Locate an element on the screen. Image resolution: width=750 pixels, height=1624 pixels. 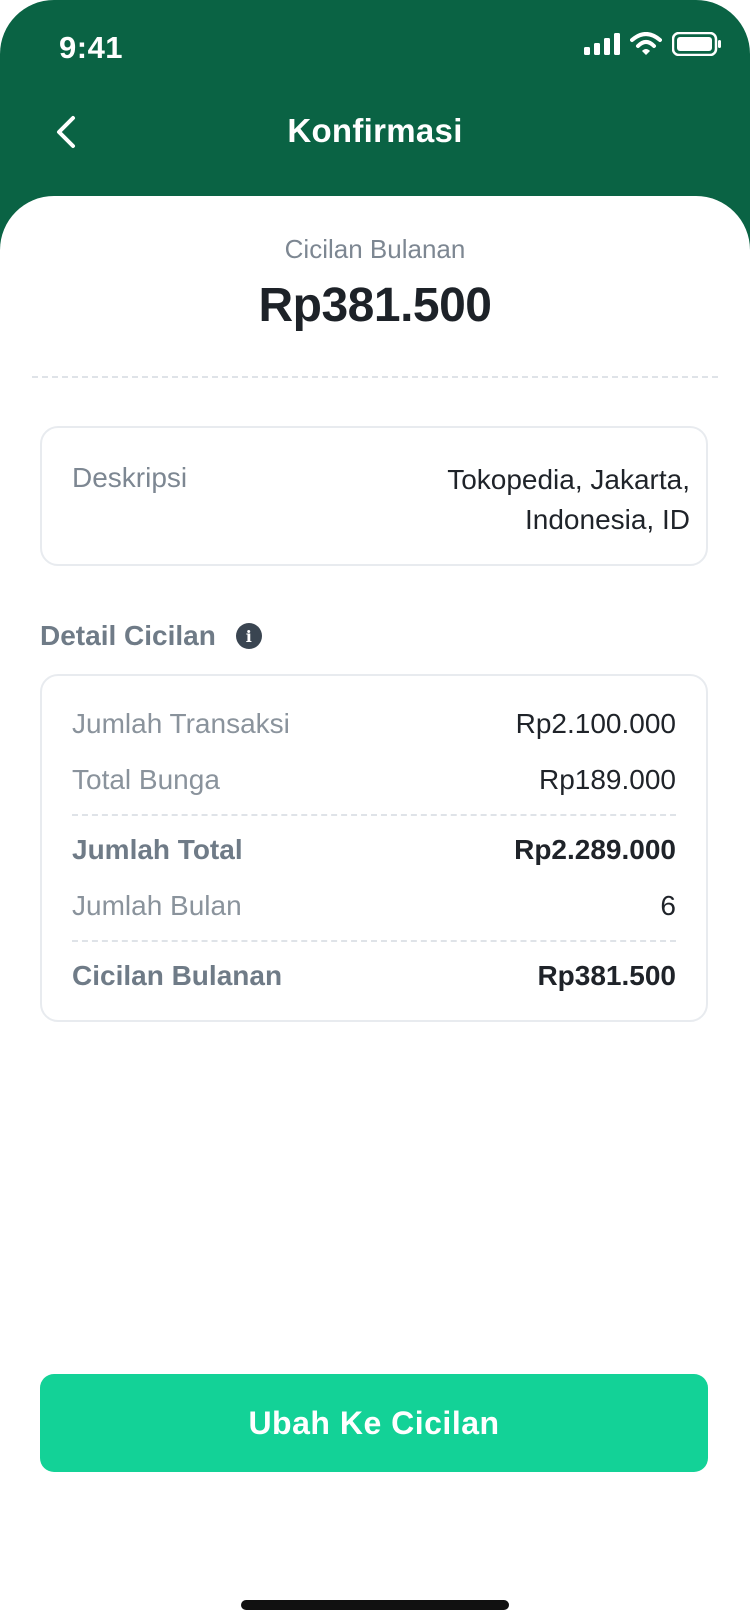
row-value: 6 is located at coordinates (668, 905).